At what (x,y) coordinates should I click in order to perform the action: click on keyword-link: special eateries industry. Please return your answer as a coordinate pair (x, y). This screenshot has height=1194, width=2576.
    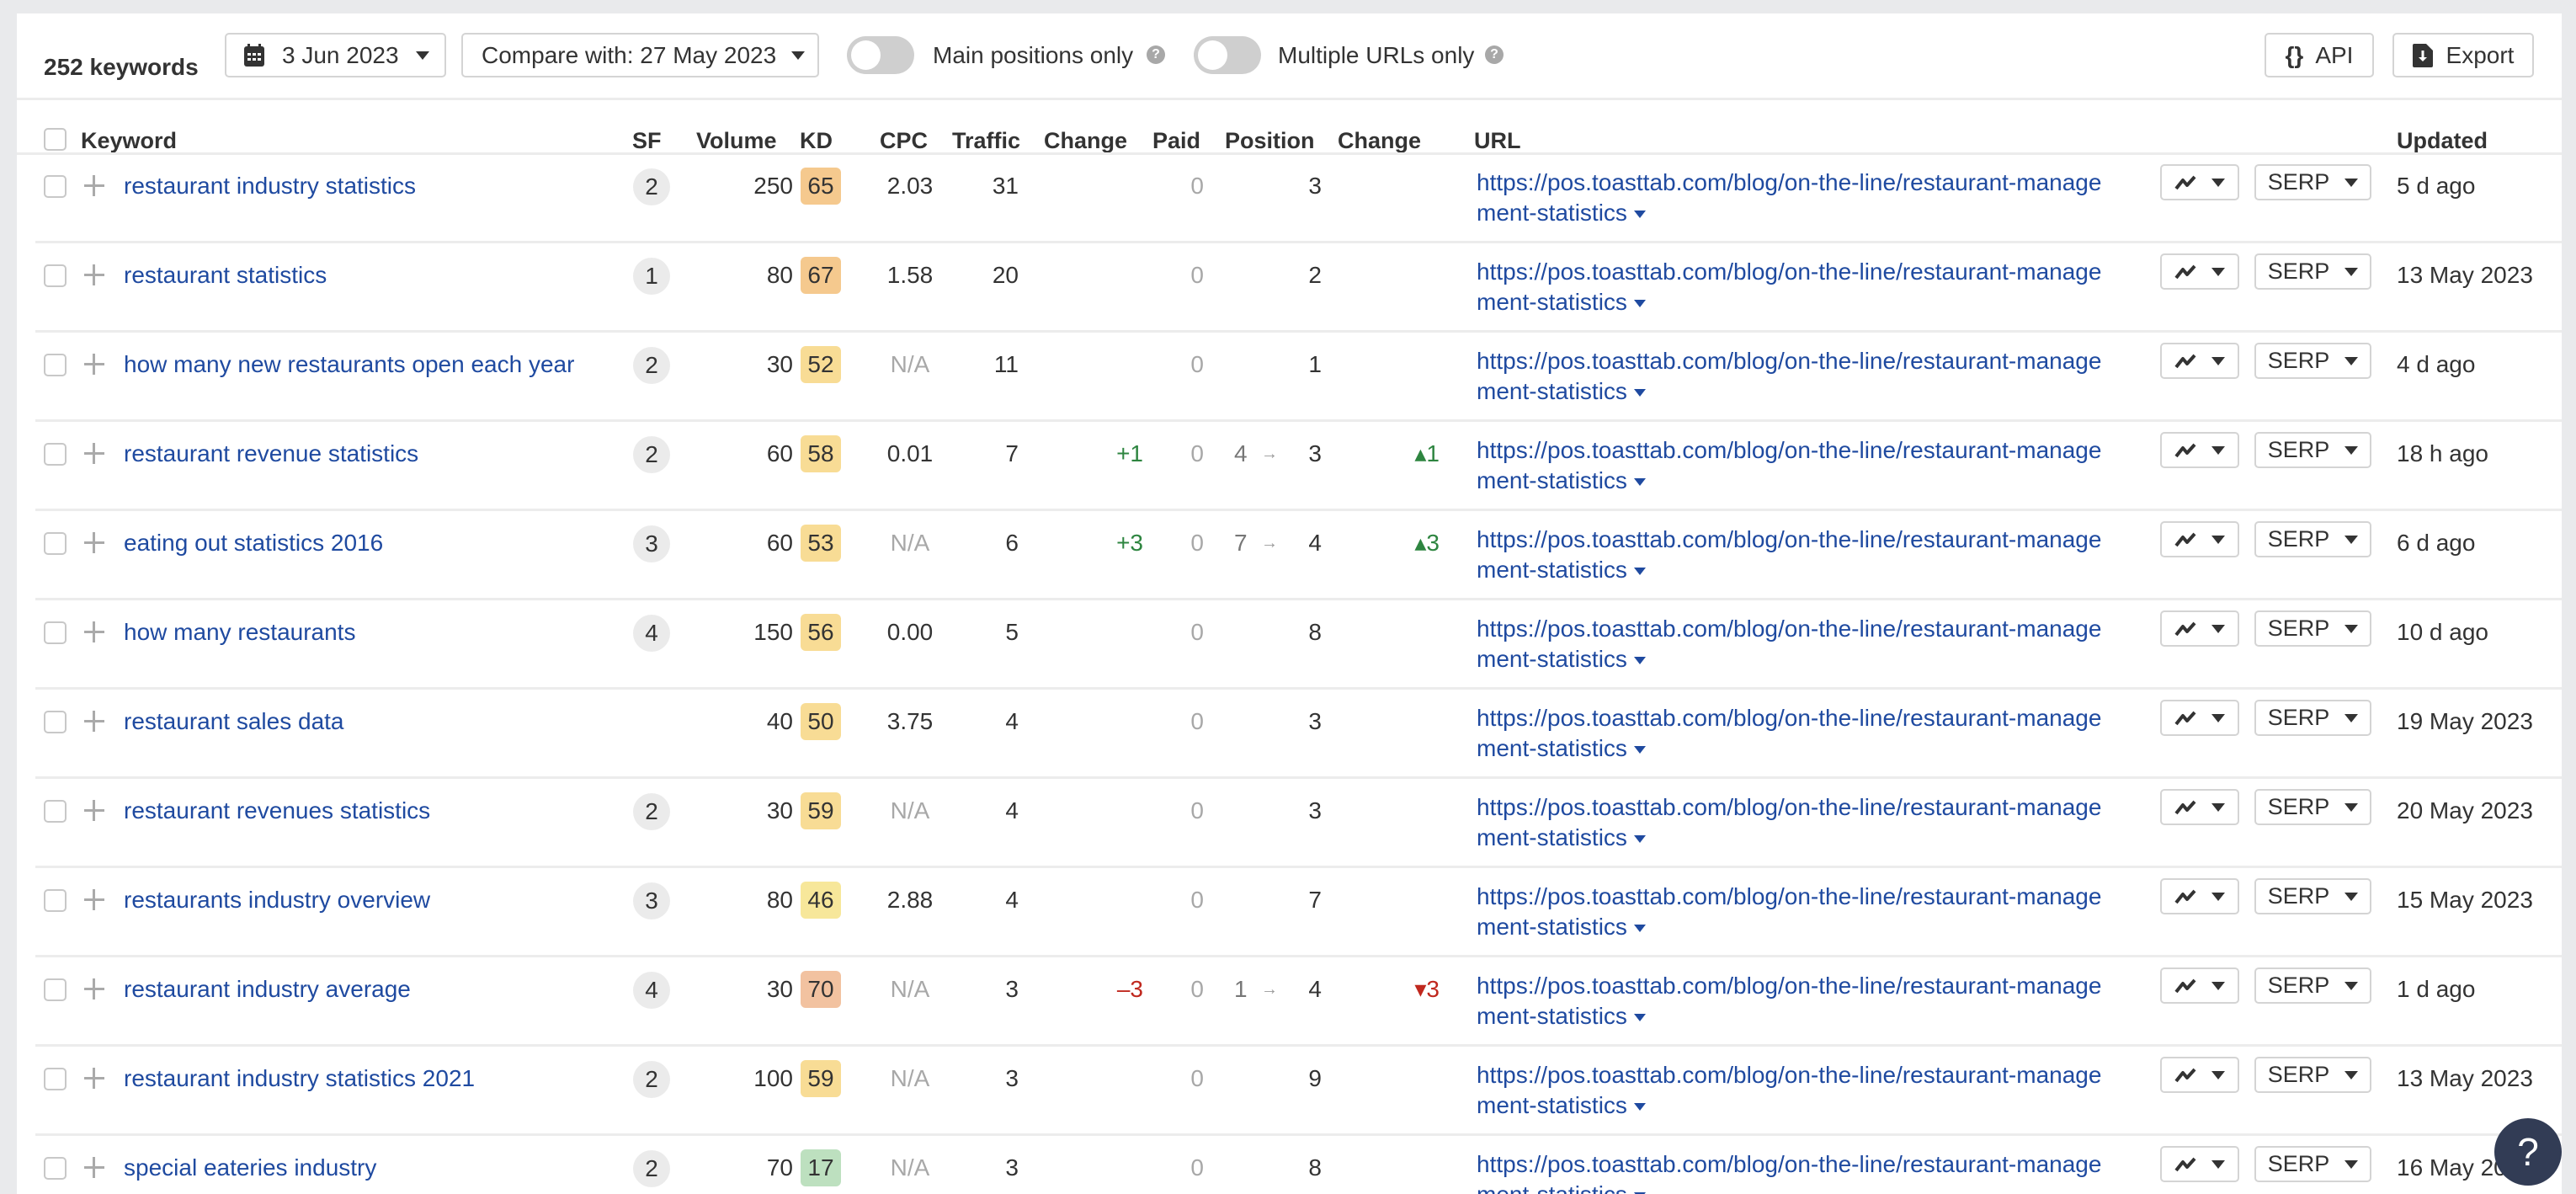
    Looking at the image, I should click on (250, 1168).